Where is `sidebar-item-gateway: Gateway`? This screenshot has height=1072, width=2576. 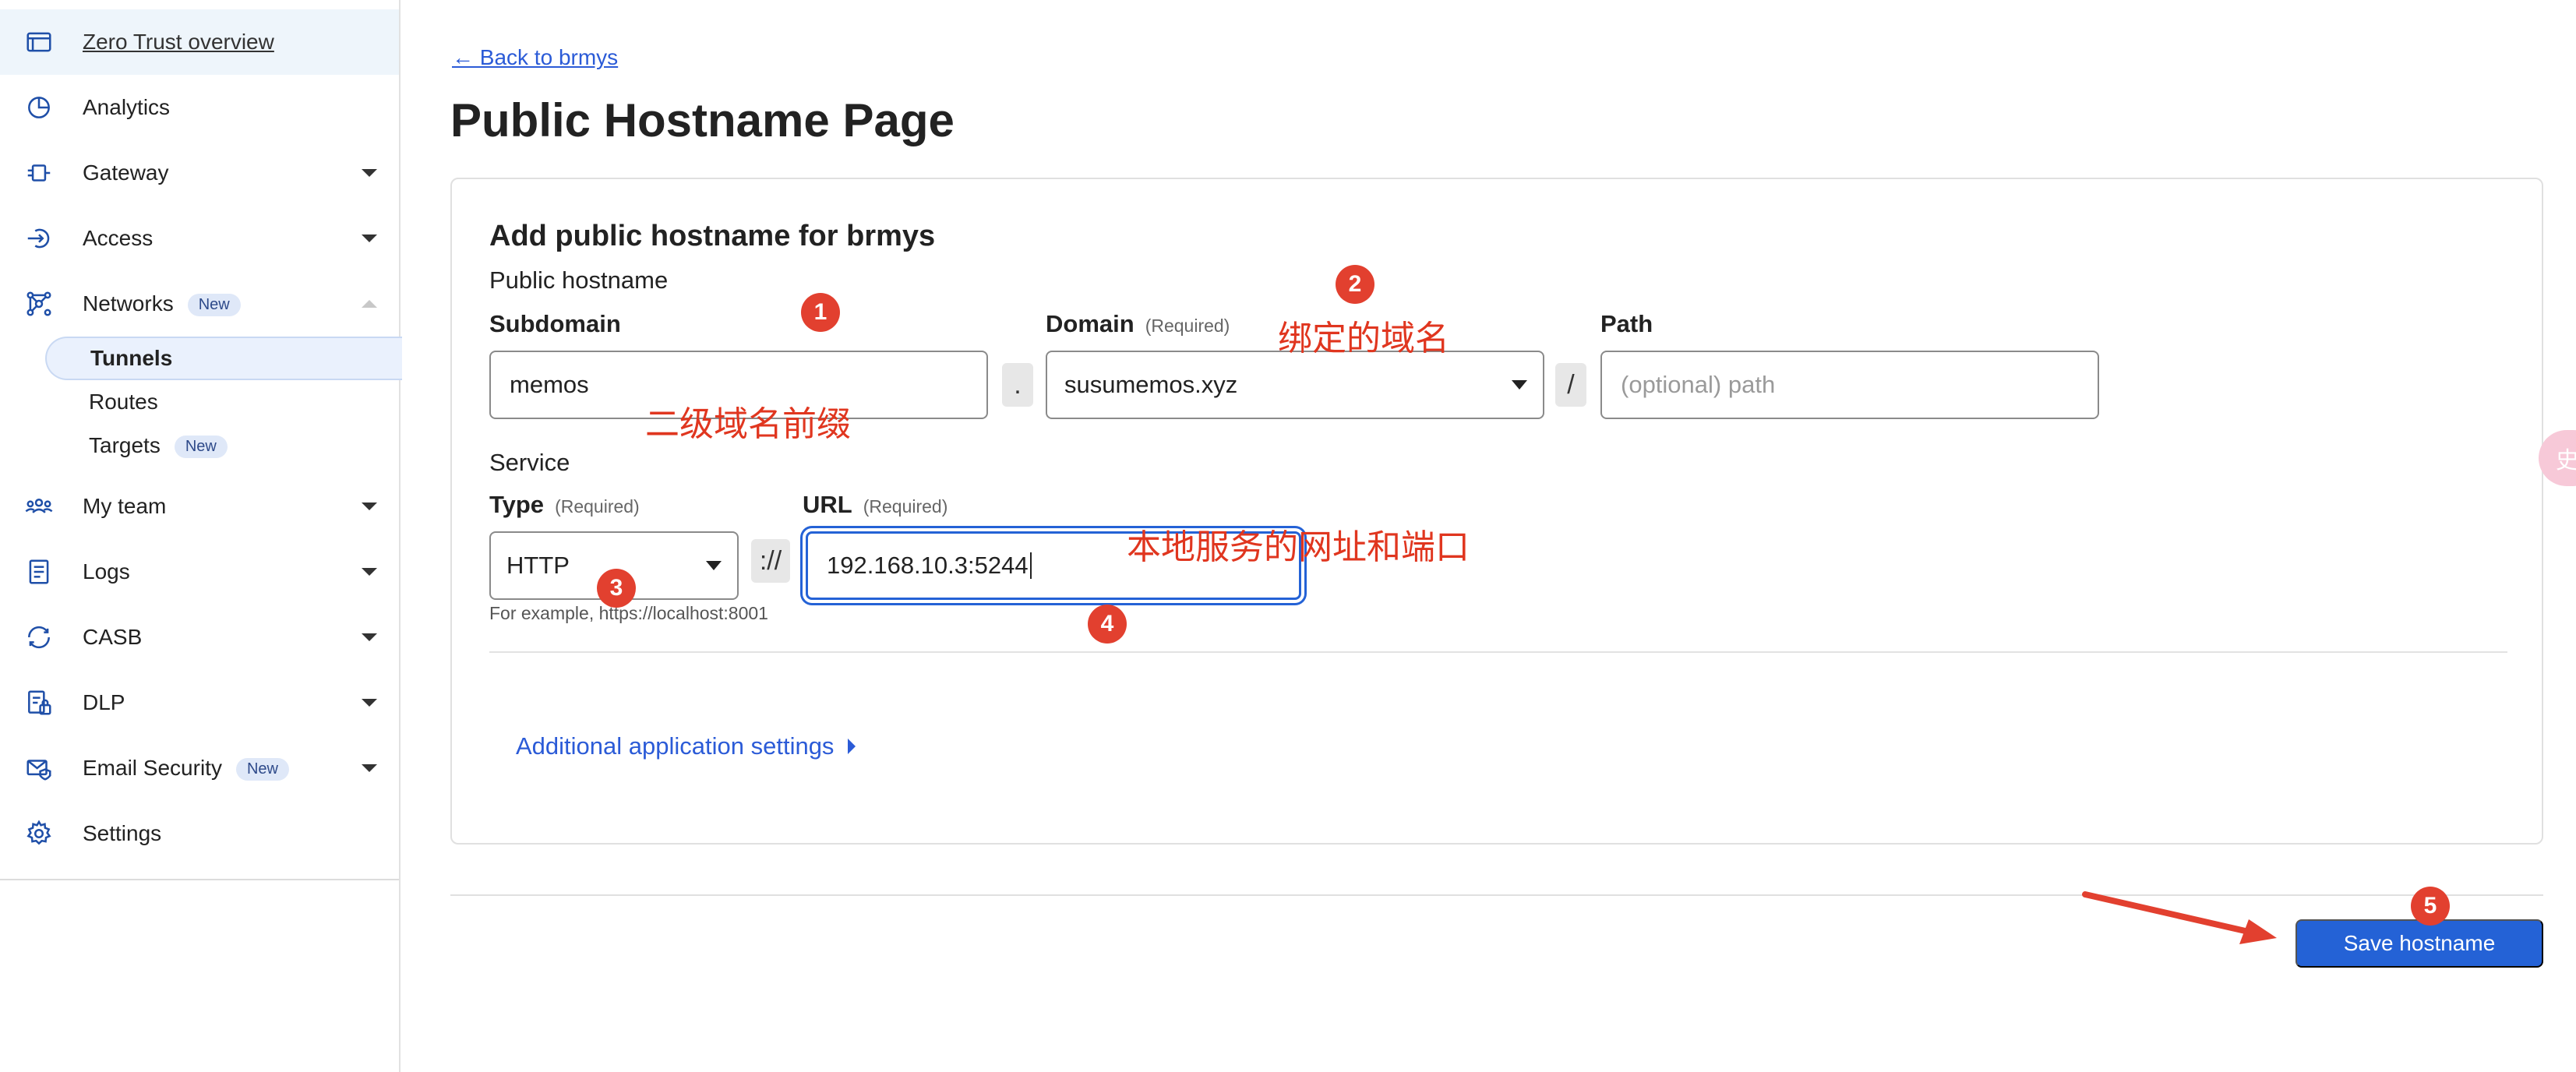
sidebar-item-gateway: Gateway is located at coordinates (199, 173).